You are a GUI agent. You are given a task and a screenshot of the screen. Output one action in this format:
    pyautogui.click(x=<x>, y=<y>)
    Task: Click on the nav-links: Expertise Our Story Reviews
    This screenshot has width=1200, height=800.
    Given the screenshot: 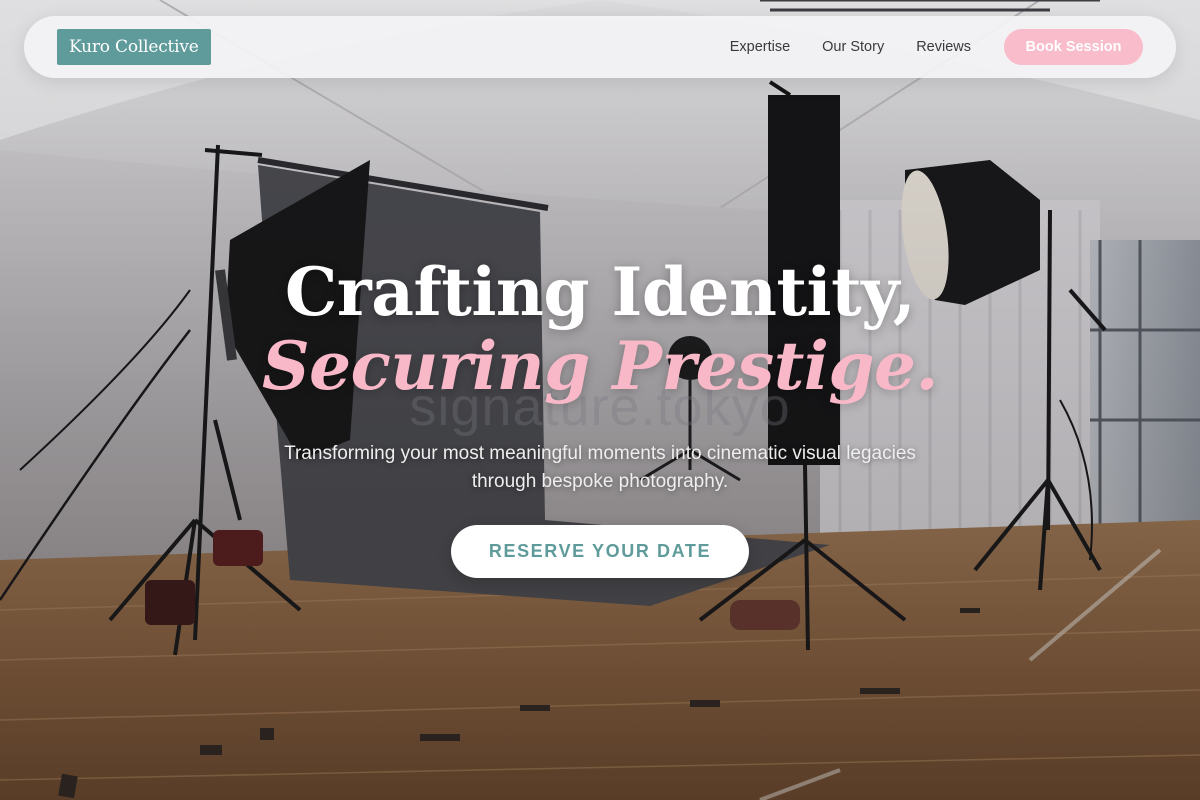 What is the action you would take?
    pyautogui.click(x=850, y=47)
    